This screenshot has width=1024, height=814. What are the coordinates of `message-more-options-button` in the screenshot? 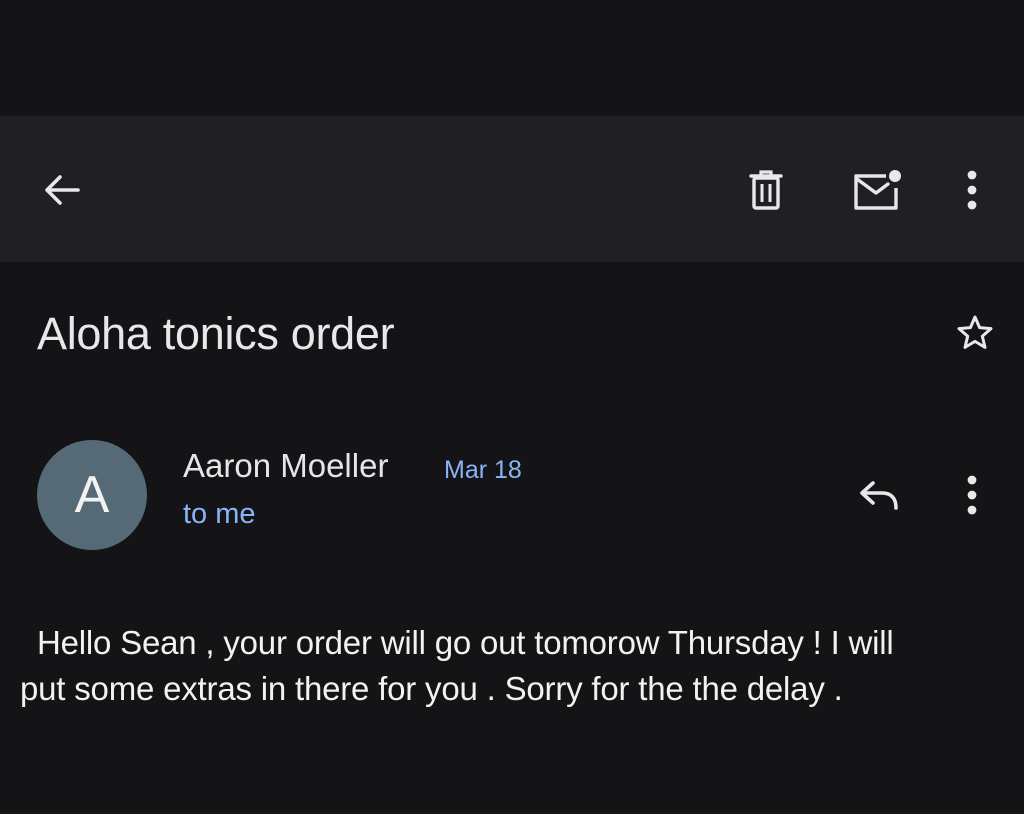 It's located at (972, 495).